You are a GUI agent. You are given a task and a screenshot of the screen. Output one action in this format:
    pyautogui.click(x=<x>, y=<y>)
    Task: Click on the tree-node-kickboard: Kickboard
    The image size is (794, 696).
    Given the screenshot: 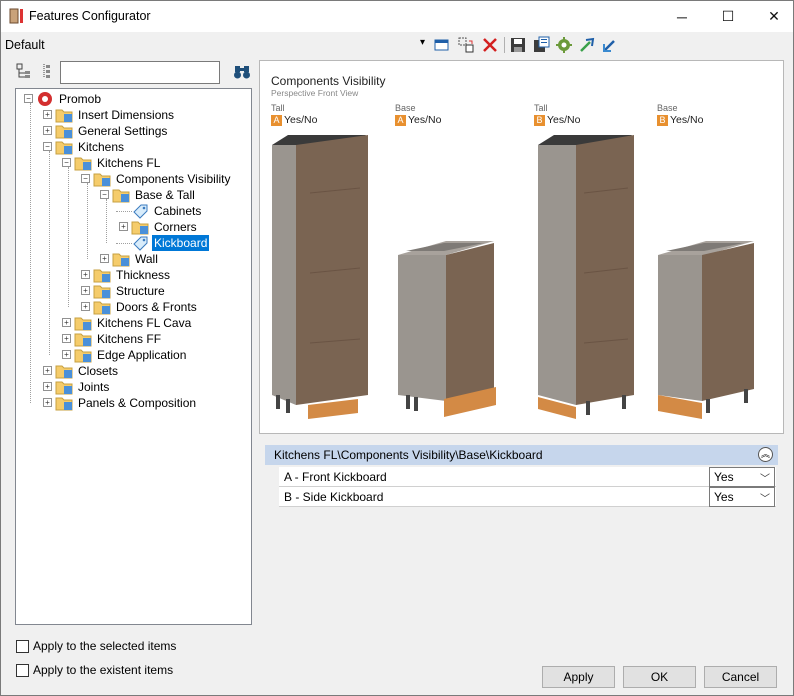 What is the action you would take?
    pyautogui.click(x=179, y=243)
    